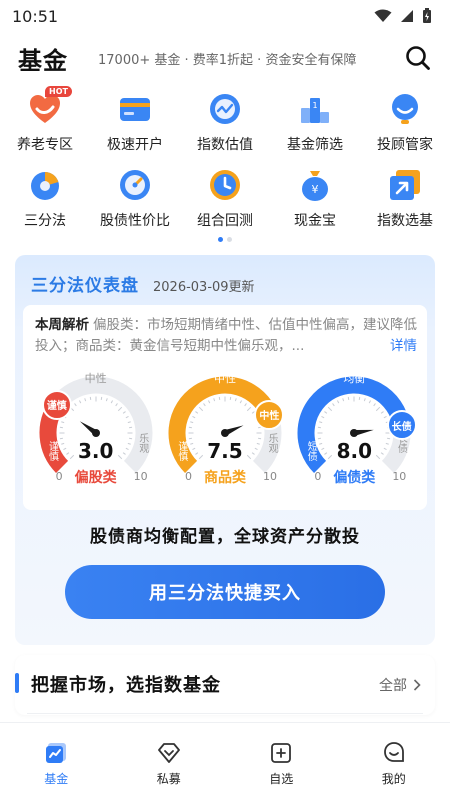 The image size is (450, 799). What do you see at coordinates (45, 145) in the screenshot?
I see `grid-item-label: 养老专区` at bounding box center [45, 145].